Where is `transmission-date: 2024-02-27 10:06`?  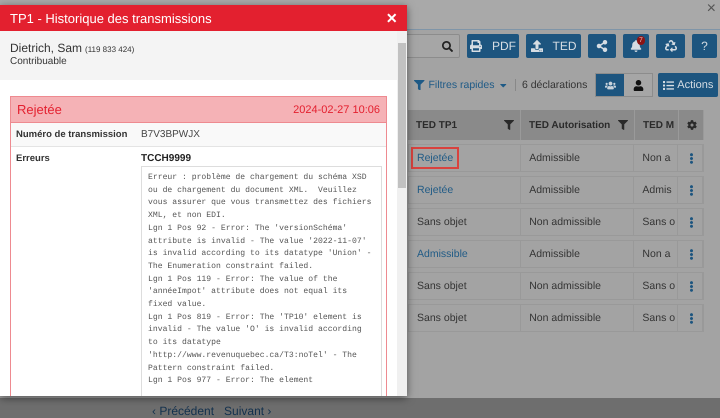
transmission-date: 2024-02-27 10:06 is located at coordinates (336, 110).